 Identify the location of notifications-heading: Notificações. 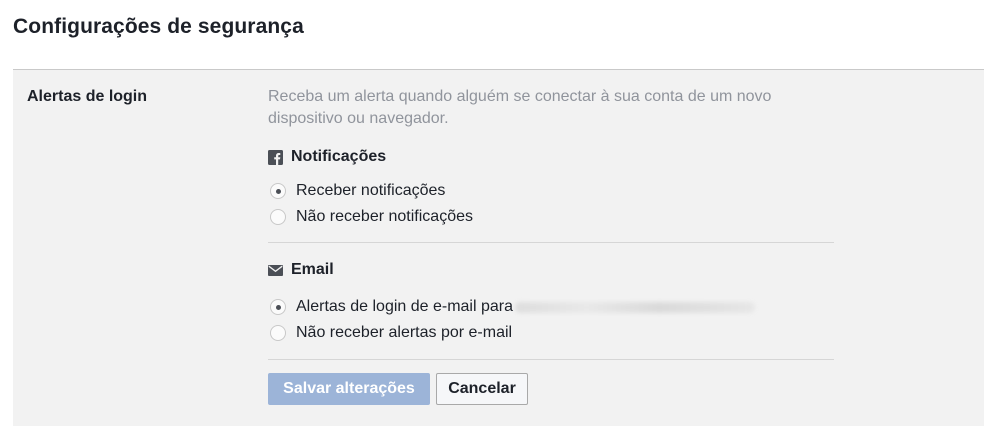
(551, 157).